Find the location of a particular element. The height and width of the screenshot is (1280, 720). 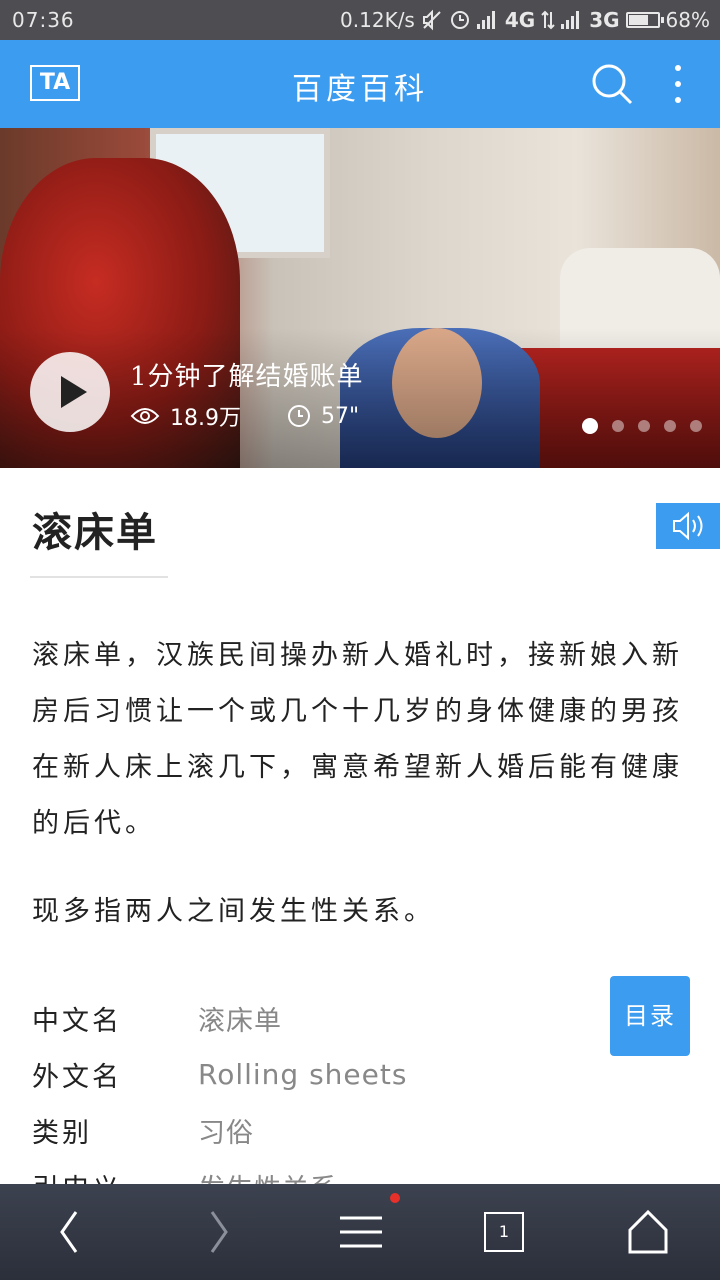

audio-button is located at coordinates (688, 526).